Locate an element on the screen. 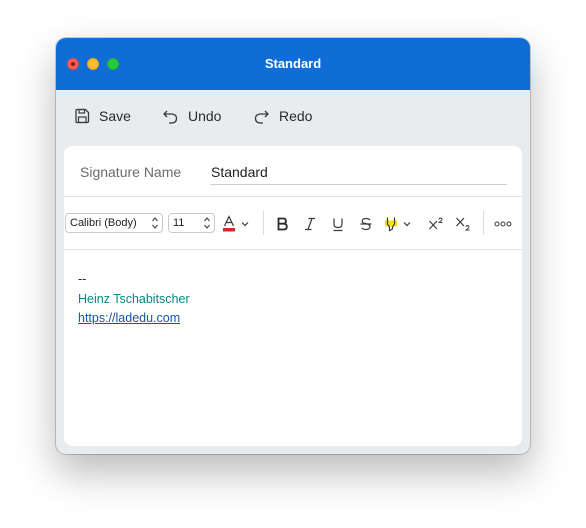  strikethrough-icon is located at coordinates (366, 224).